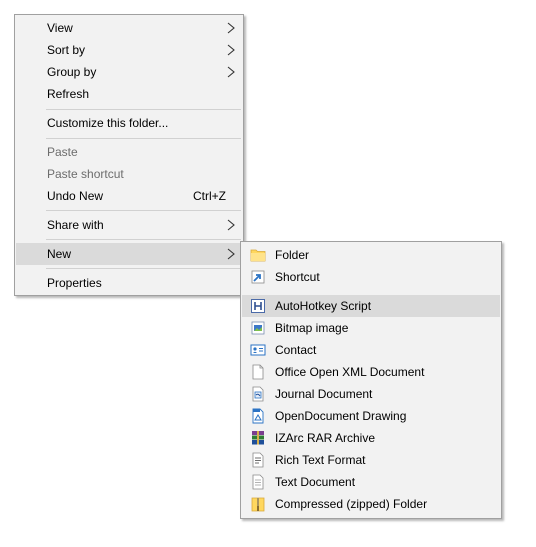 This screenshot has width=536, height=547. I want to click on menu-item-new: New, so click(129, 254).